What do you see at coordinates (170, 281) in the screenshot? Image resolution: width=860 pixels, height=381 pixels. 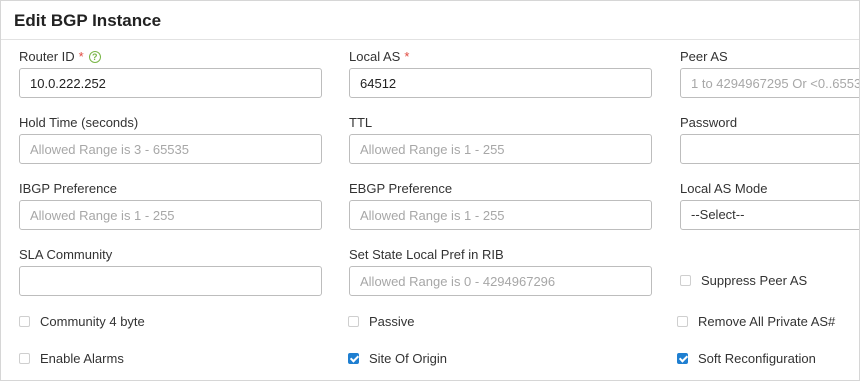 I see `sla-community-input` at bounding box center [170, 281].